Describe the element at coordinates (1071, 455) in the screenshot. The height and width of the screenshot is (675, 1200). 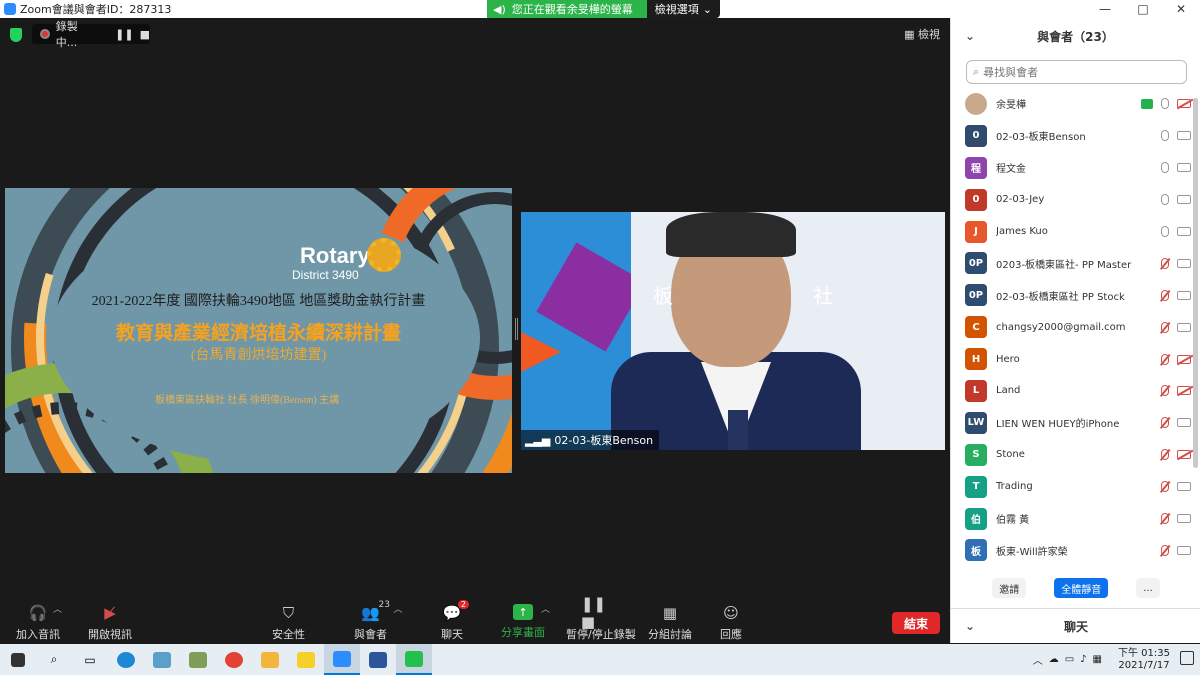
I see `participant-row: S Stone` at that location.